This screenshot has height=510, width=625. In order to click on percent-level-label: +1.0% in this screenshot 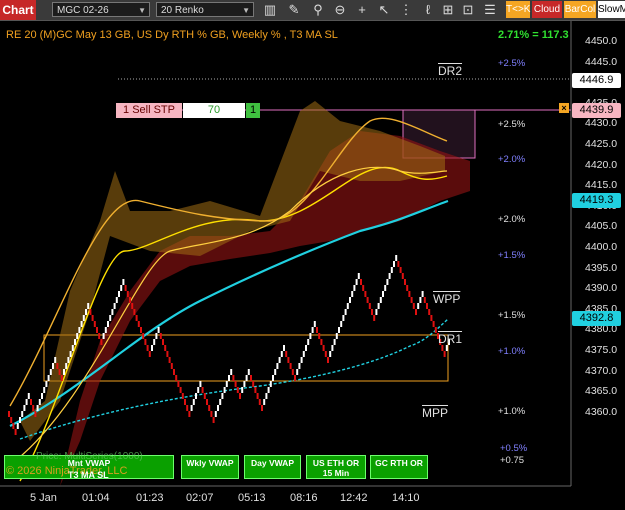, I will do `click(512, 411)`.